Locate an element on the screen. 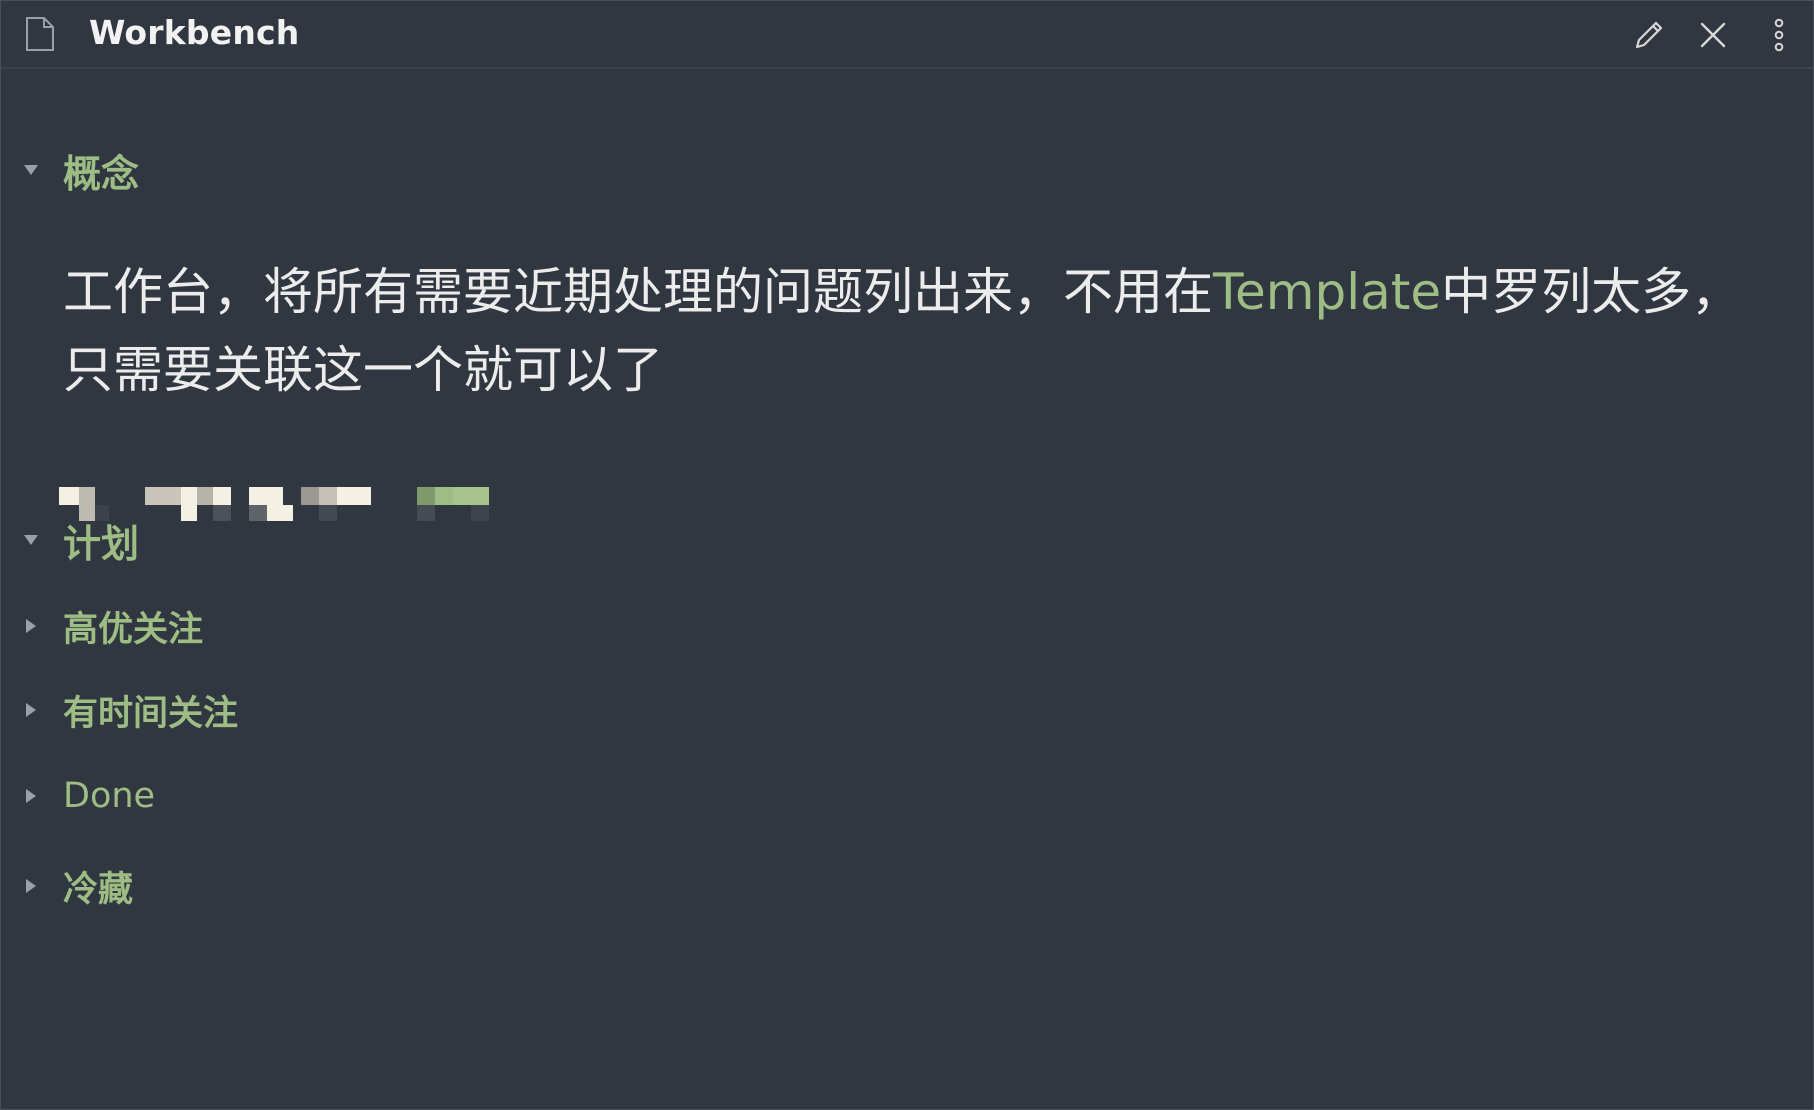 The image size is (1814, 1110). more-vertical-icon is located at coordinates (1779, 35).